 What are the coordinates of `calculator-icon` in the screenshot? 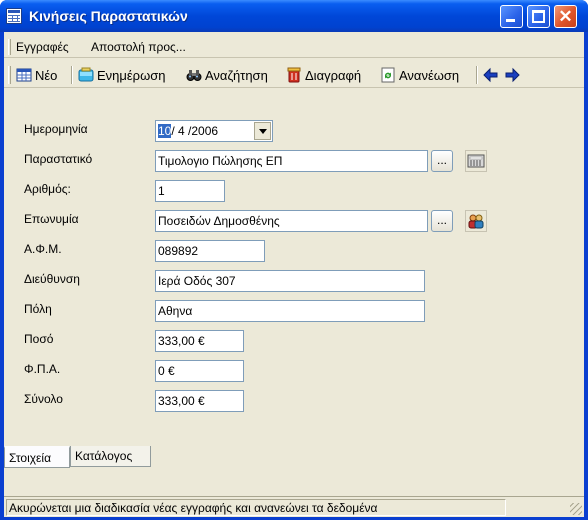 It's located at (476, 161).